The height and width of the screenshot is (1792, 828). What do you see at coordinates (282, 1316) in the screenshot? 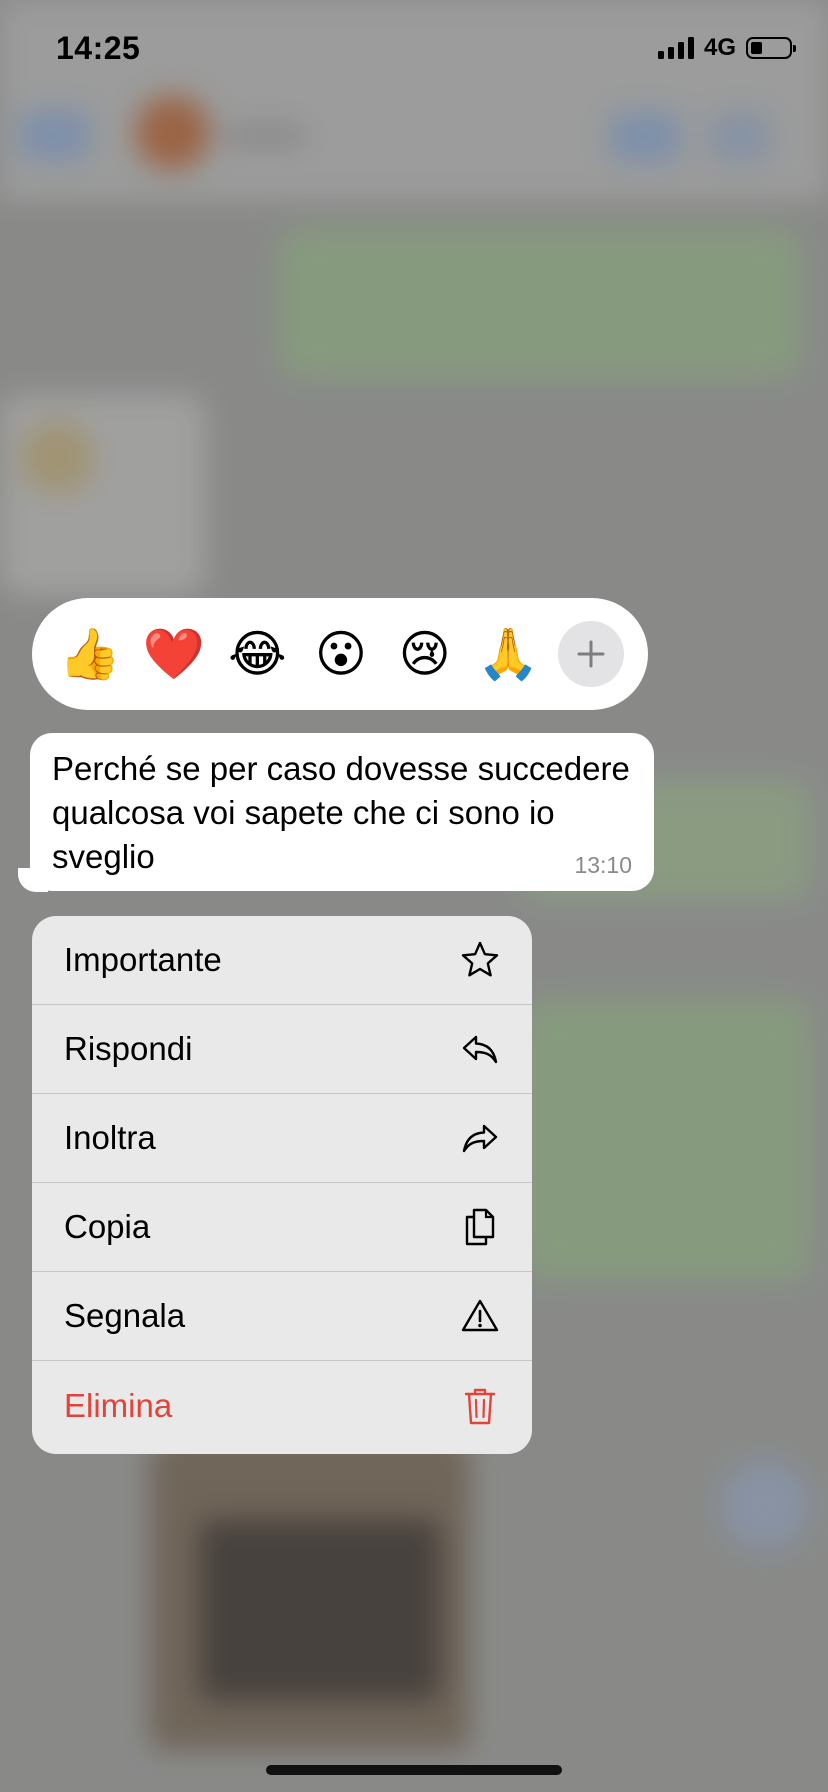
I see `menu-item-report: Segnala` at bounding box center [282, 1316].